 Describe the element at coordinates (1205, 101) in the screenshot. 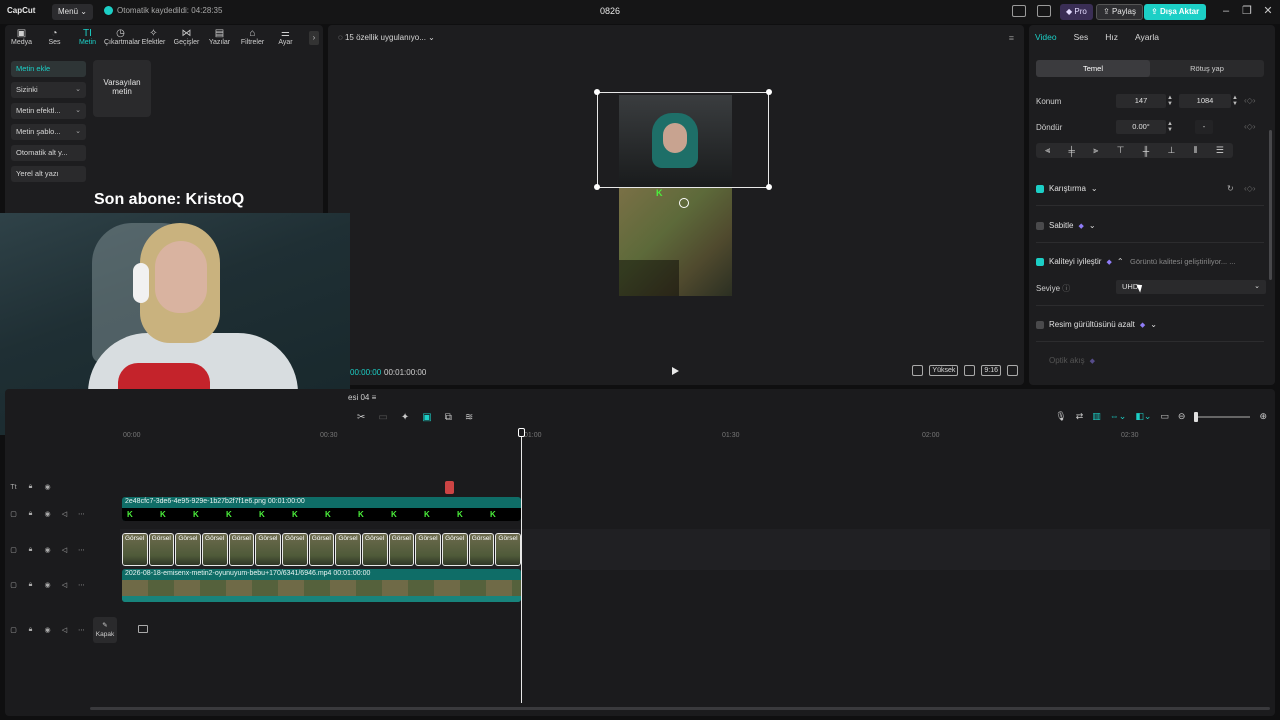

I see `position-y-input: 1084` at that location.